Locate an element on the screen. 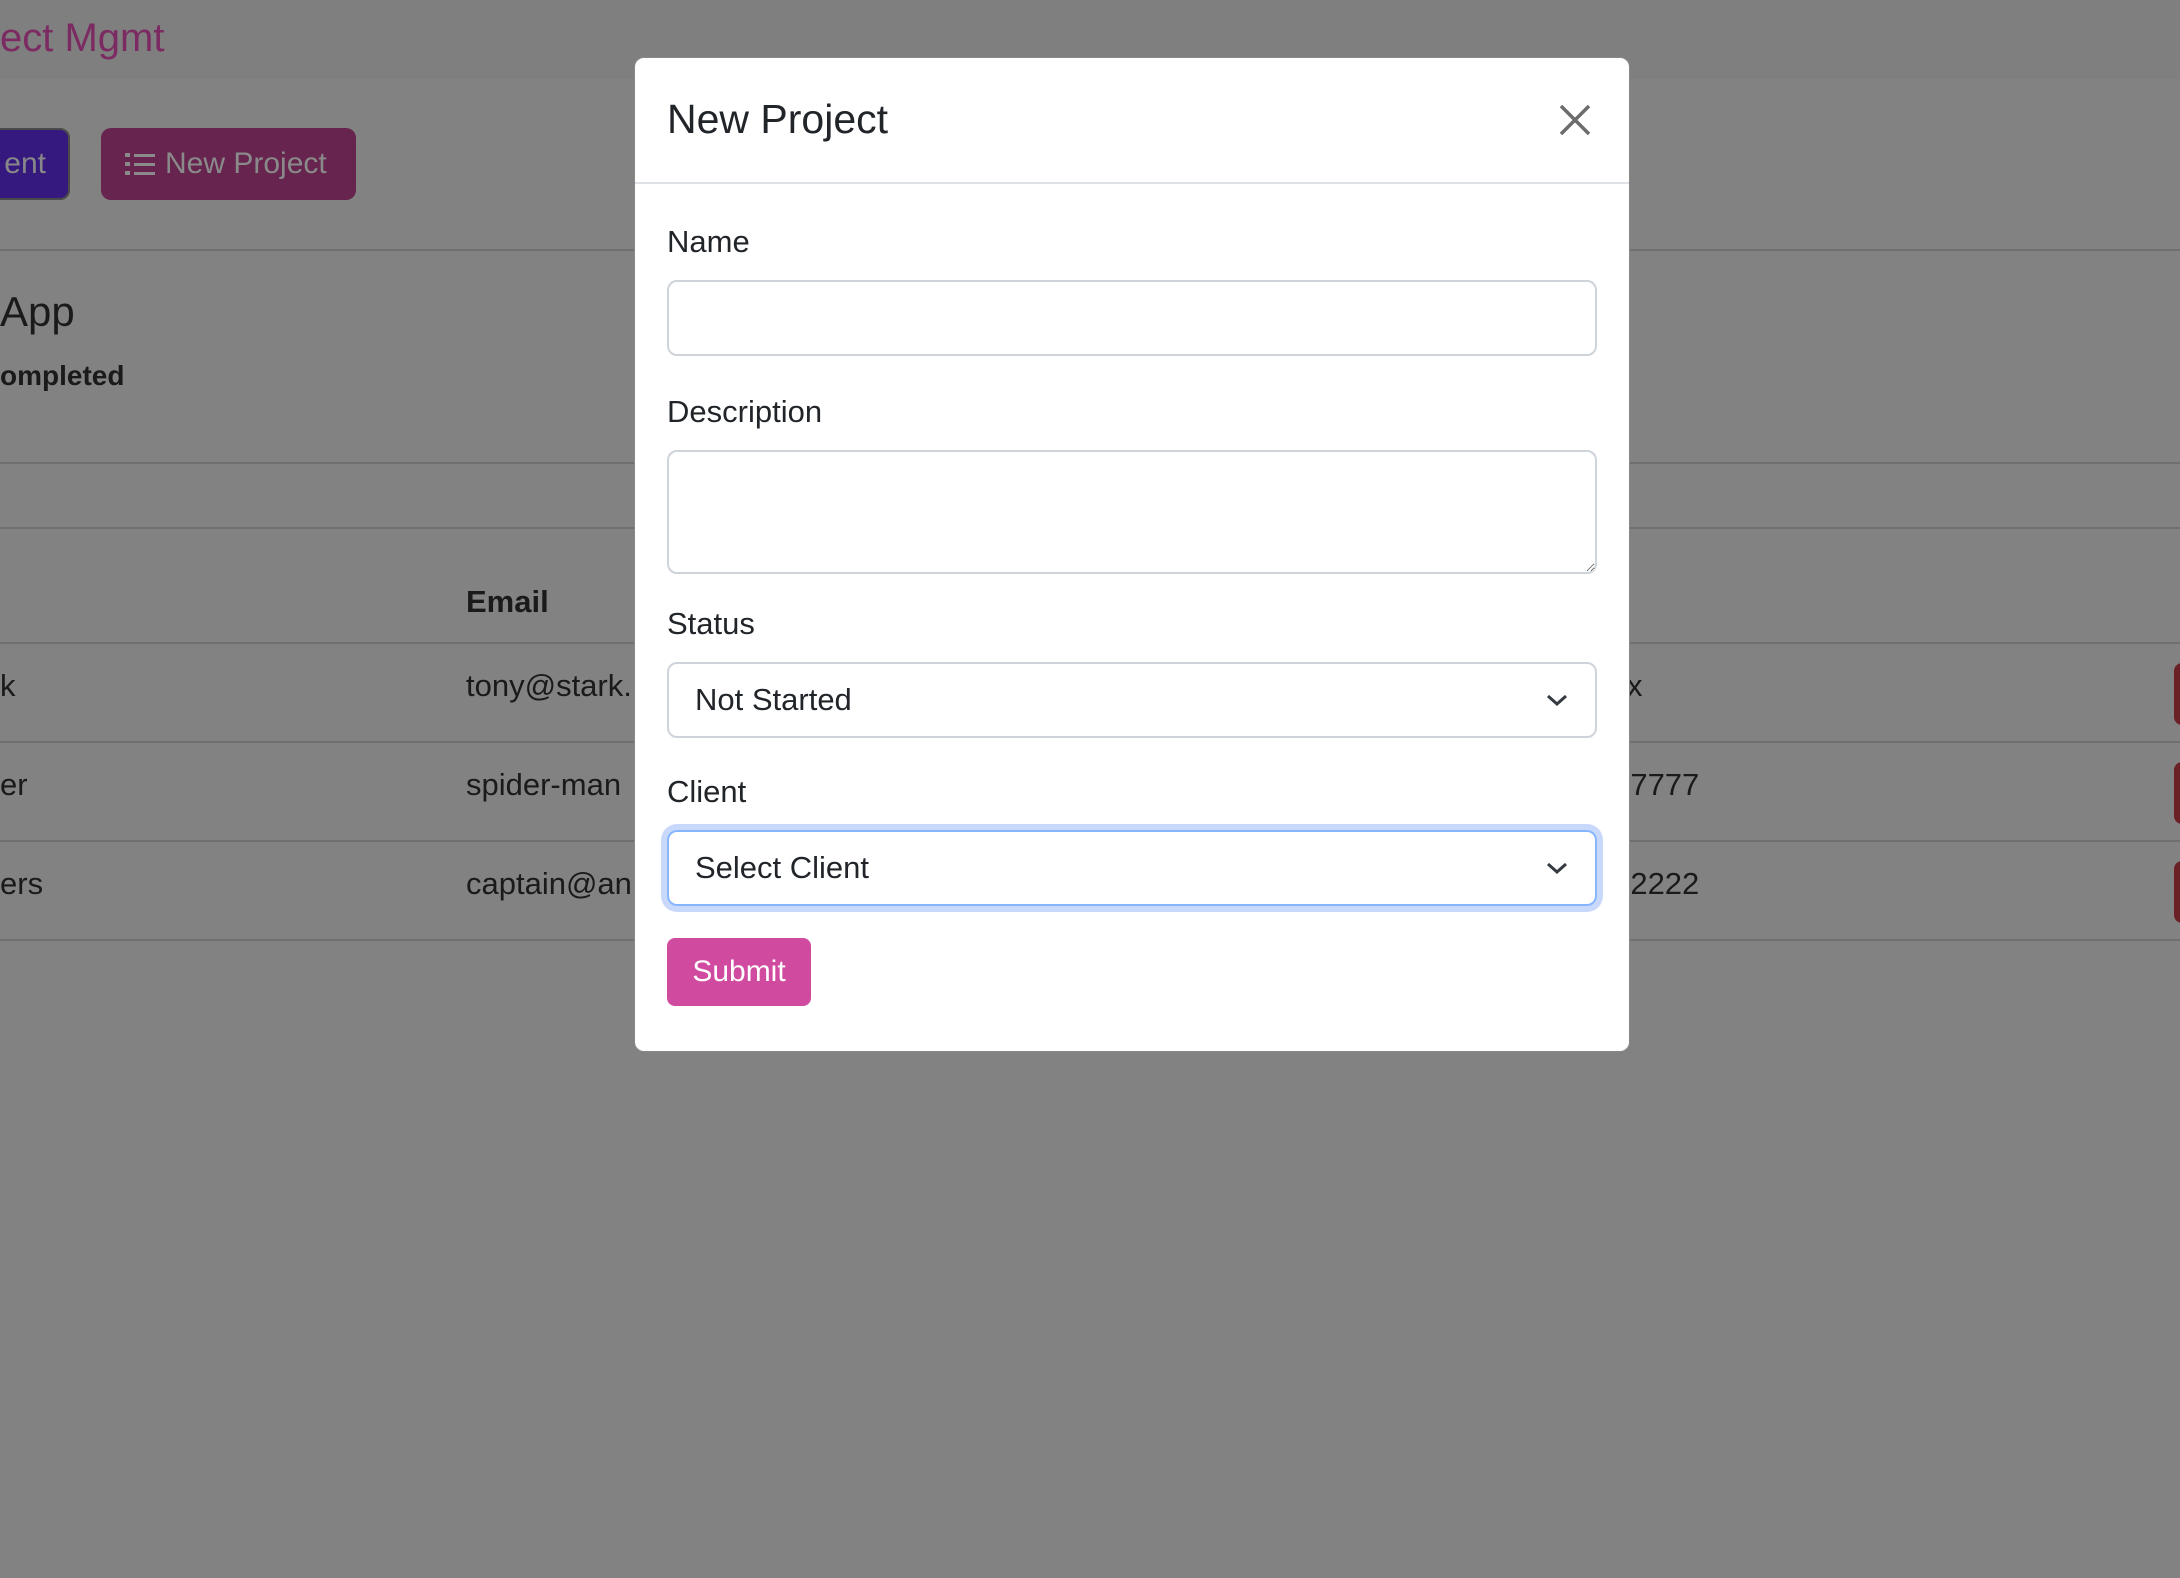  description-textarea is located at coordinates (1132, 512).